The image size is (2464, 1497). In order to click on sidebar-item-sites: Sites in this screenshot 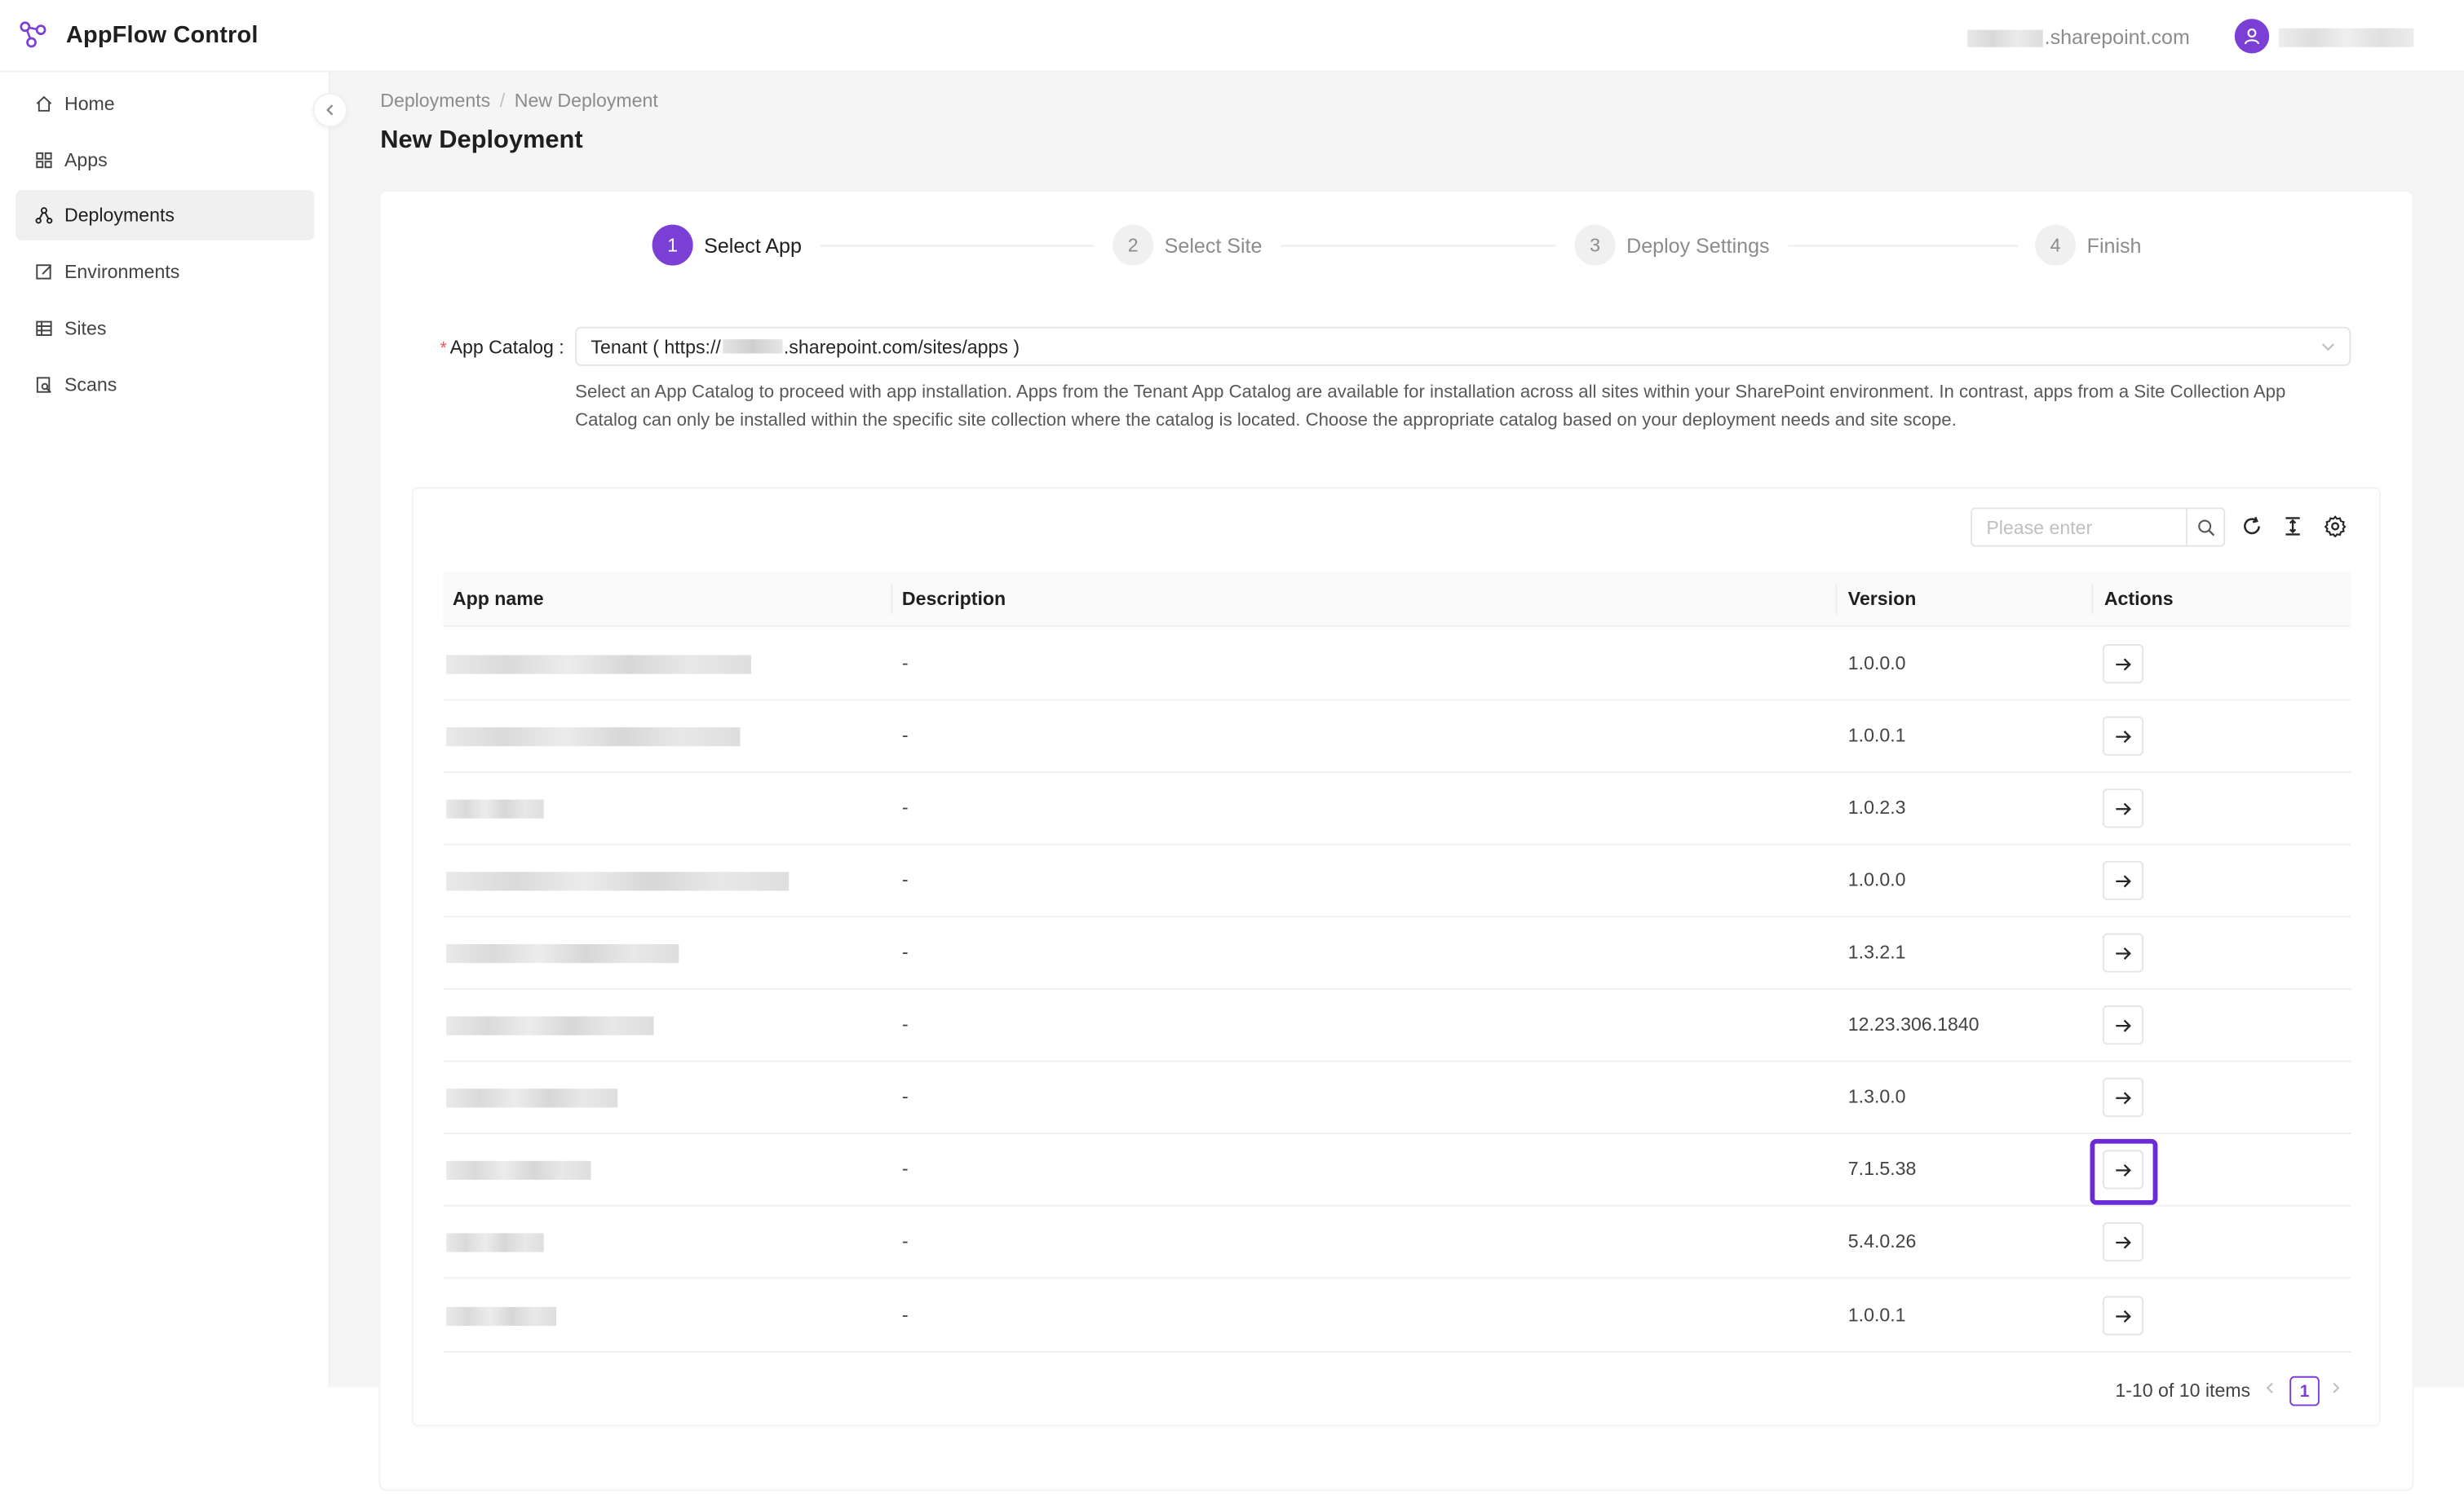, I will do `click(164, 328)`.